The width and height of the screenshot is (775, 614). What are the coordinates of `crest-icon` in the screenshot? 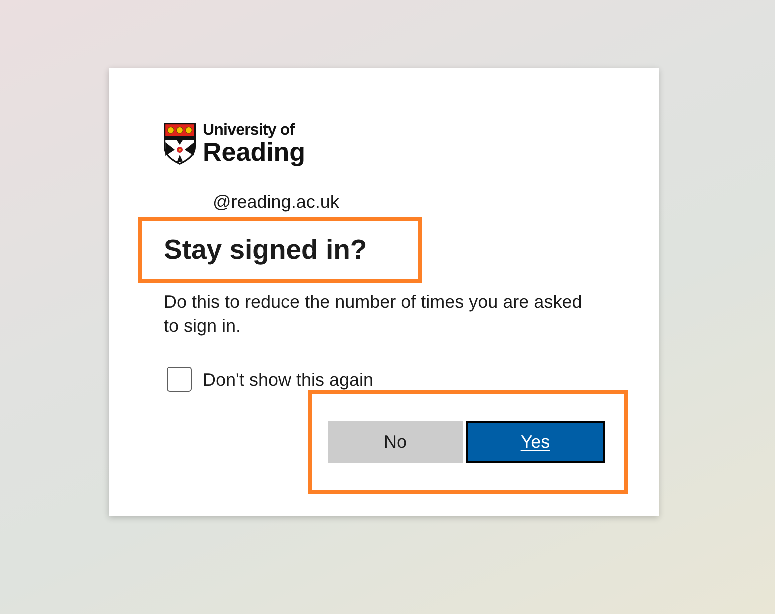 It's located at (180, 144).